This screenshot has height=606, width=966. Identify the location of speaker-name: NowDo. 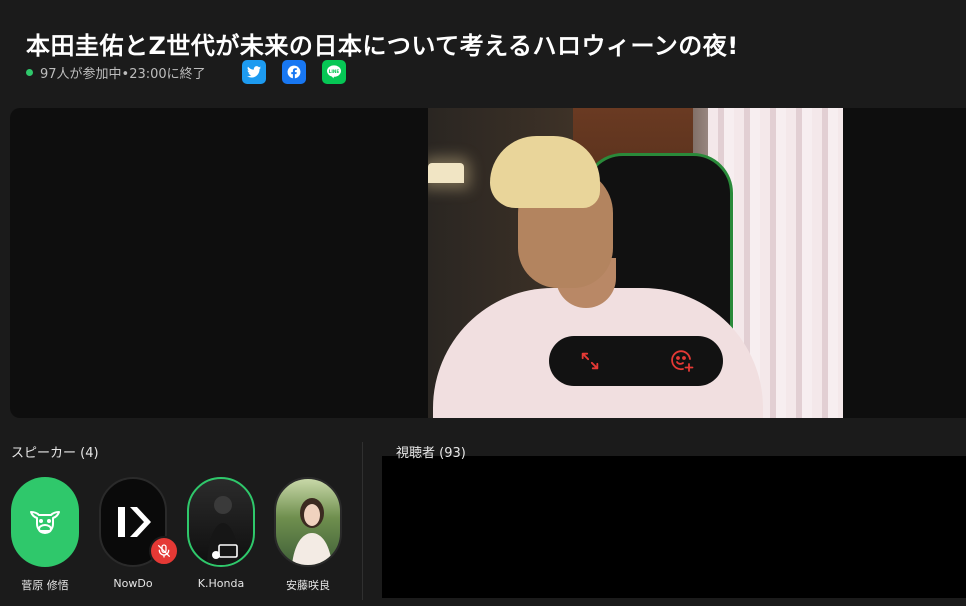
(133, 583).